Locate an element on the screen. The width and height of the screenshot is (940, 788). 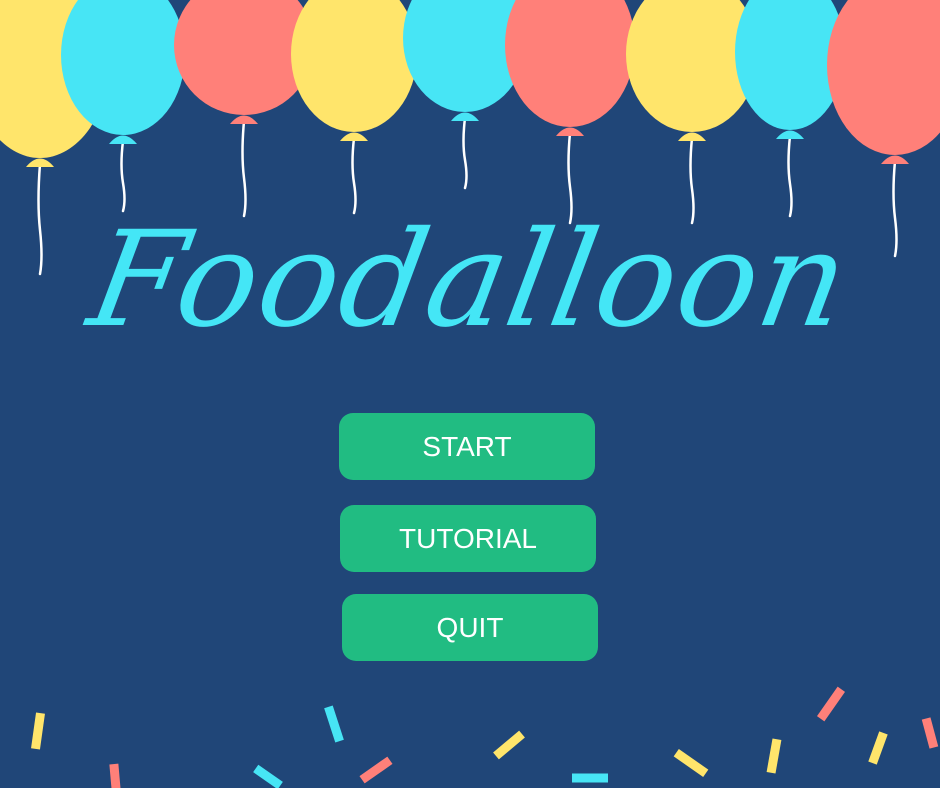
tutorial-button-label: TUTORIAL is located at coordinates (468, 538).